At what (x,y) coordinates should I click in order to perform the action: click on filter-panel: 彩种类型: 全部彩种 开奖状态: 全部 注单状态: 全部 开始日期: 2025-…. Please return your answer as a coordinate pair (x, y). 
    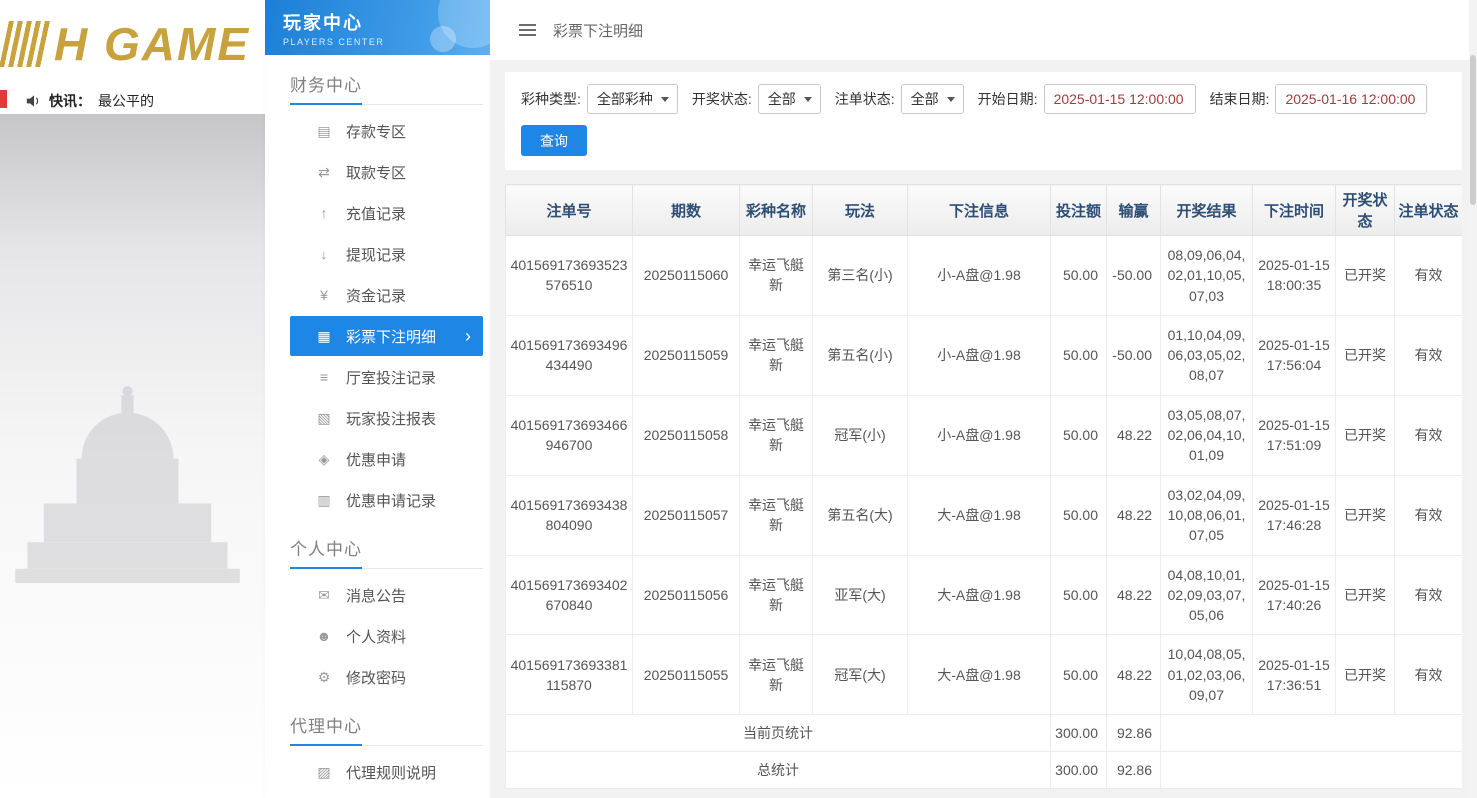
    Looking at the image, I should click on (983, 121).